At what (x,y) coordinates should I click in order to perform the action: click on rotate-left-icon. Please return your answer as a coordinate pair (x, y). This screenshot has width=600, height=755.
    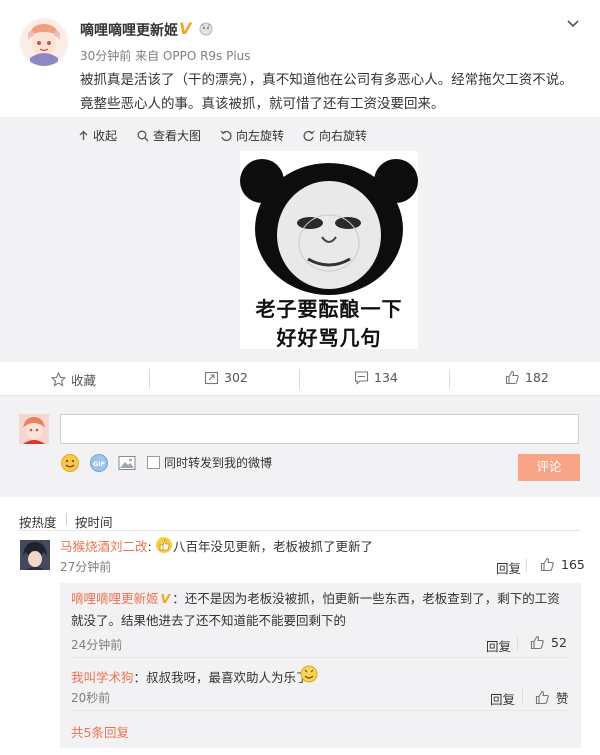
    Looking at the image, I should click on (226, 135).